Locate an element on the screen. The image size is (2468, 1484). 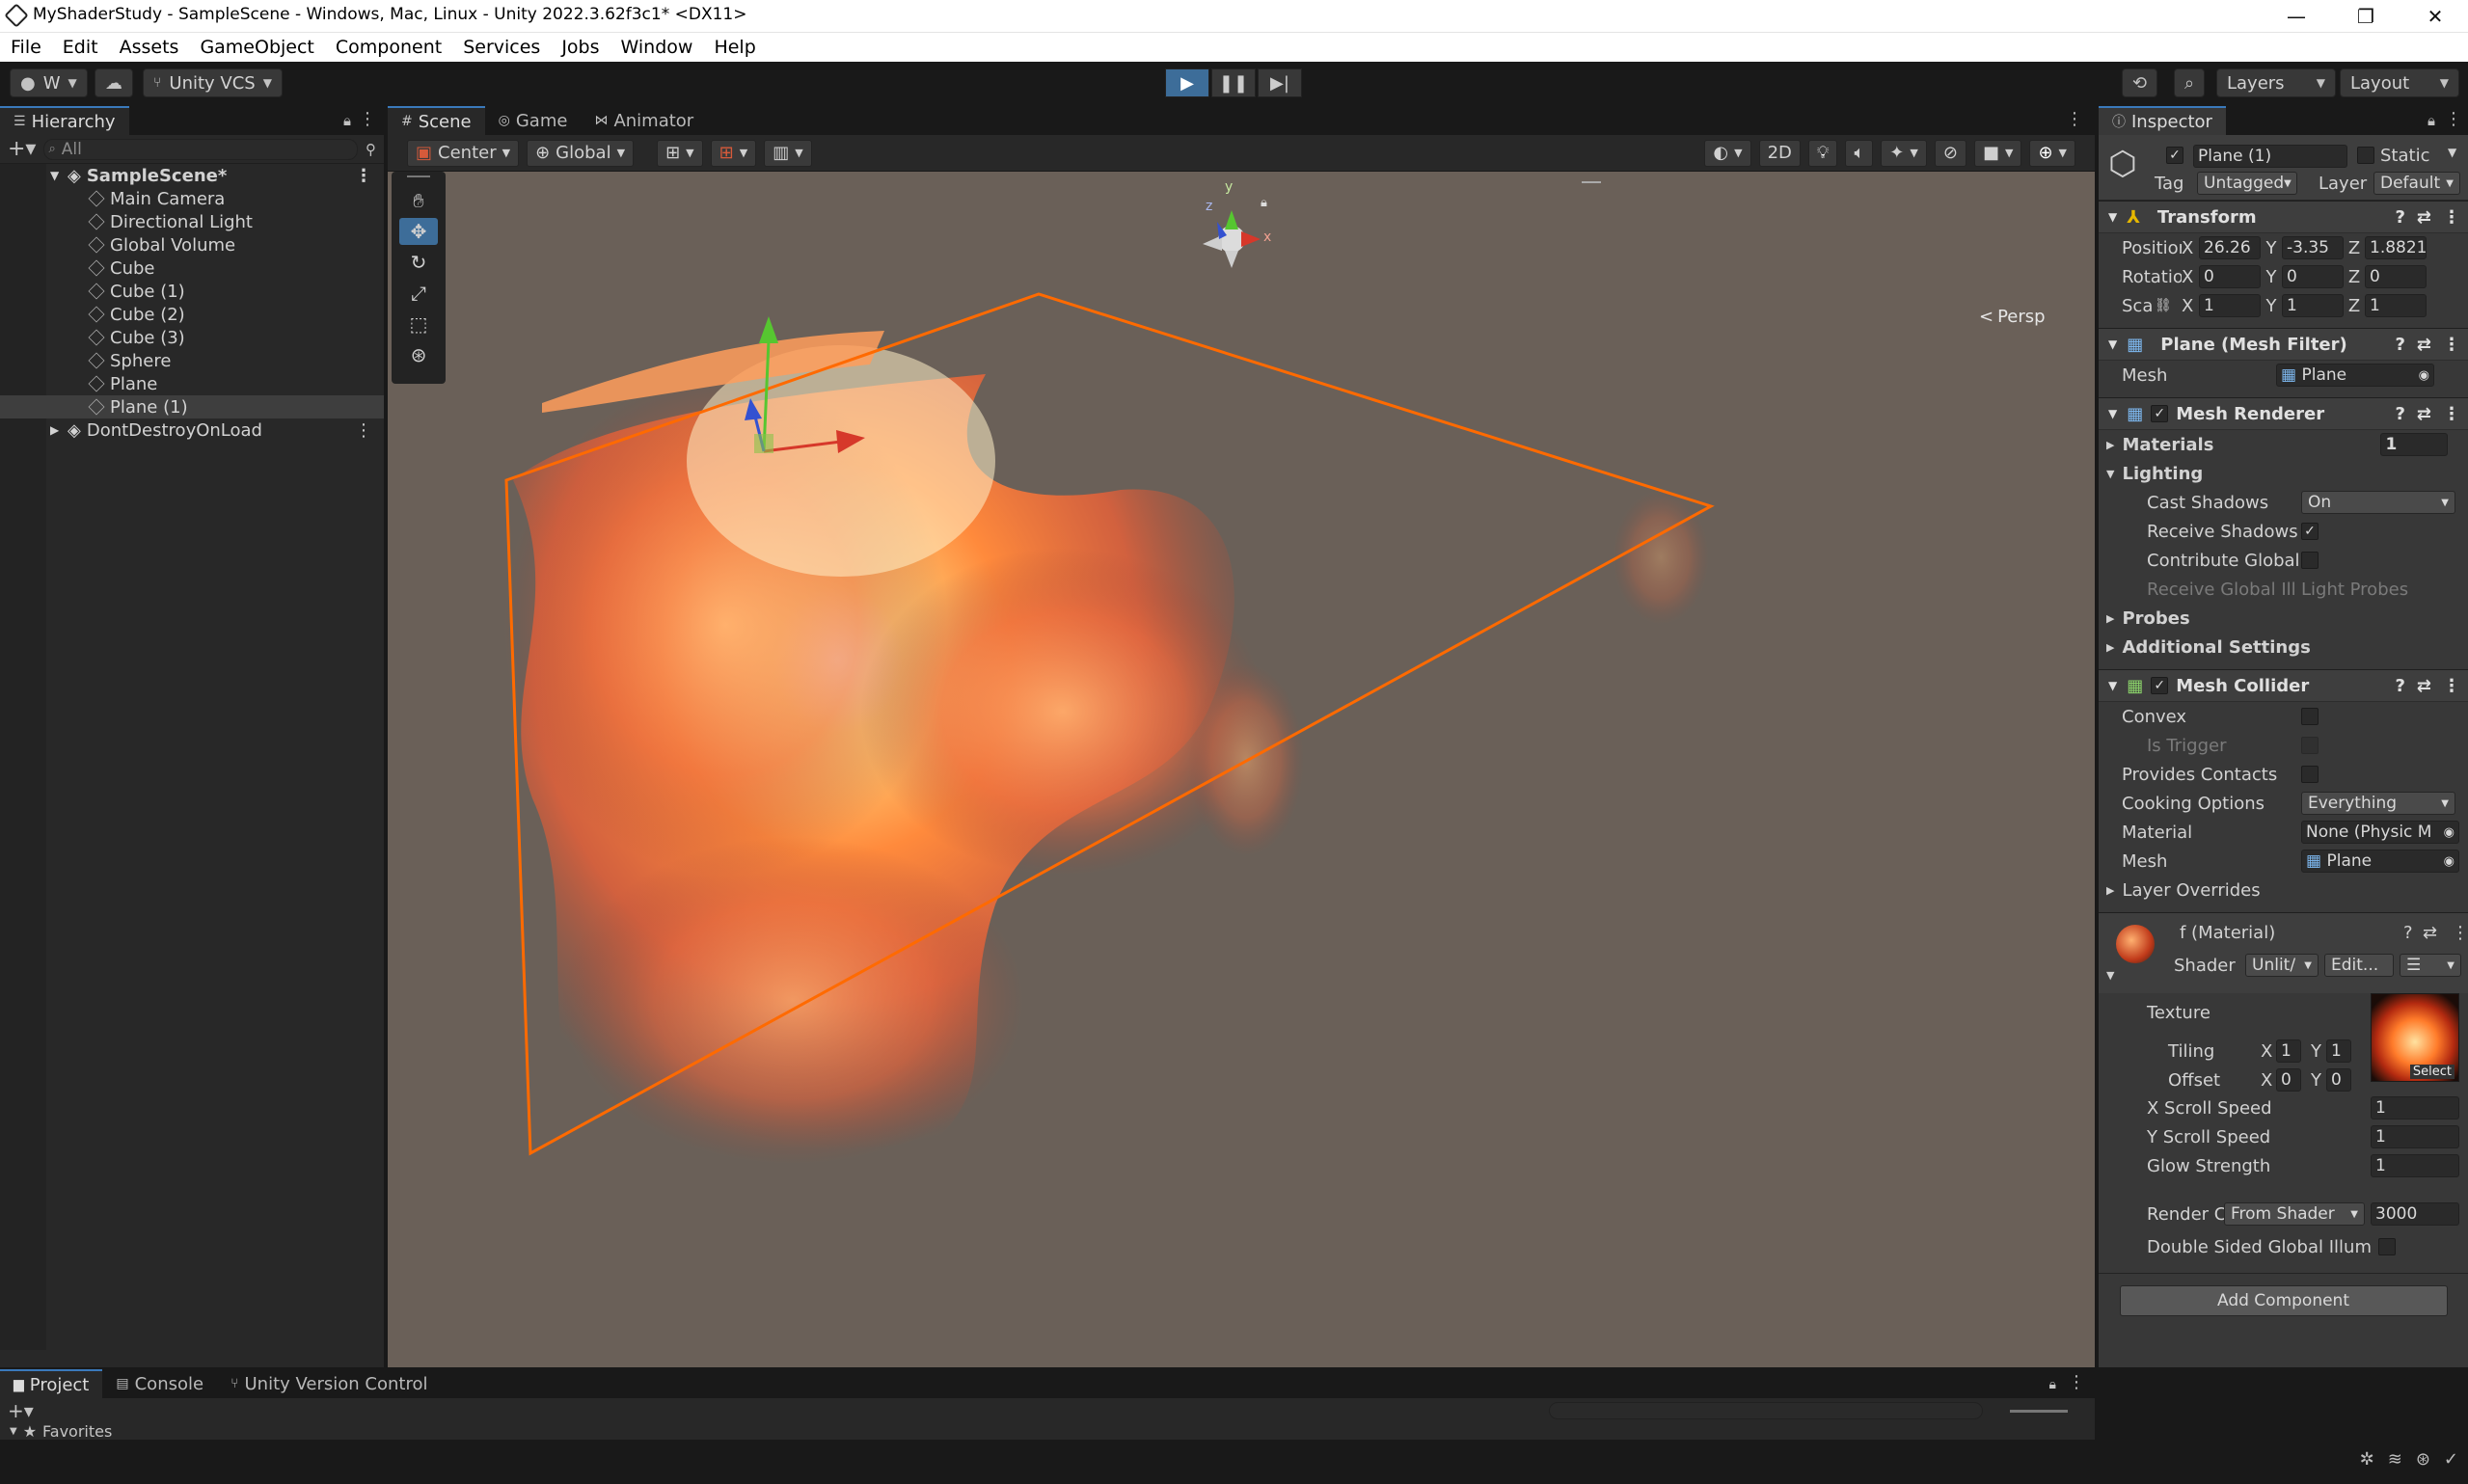
static-checkbox is located at coordinates (2365, 155).